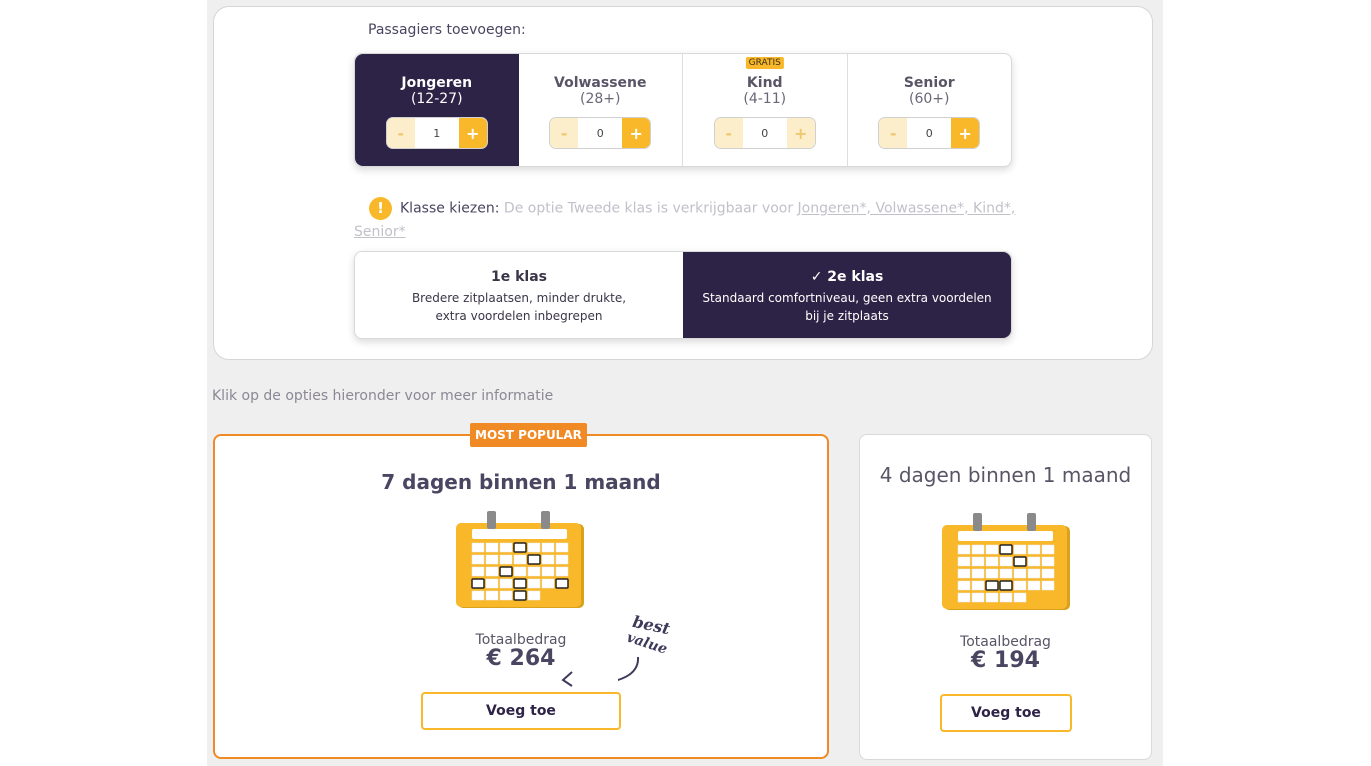 The image size is (1371, 766). What do you see at coordinates (437, 83) in the screenshot?
I see `passenger-name: Jongeren` at bounding box center [437, 83].